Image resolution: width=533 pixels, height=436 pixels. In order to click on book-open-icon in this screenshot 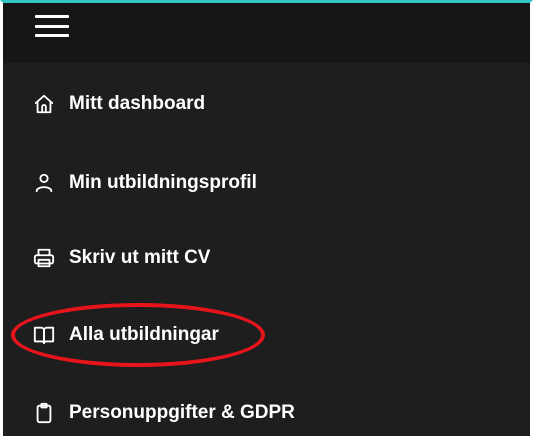, I will do `click(44, 335)`.